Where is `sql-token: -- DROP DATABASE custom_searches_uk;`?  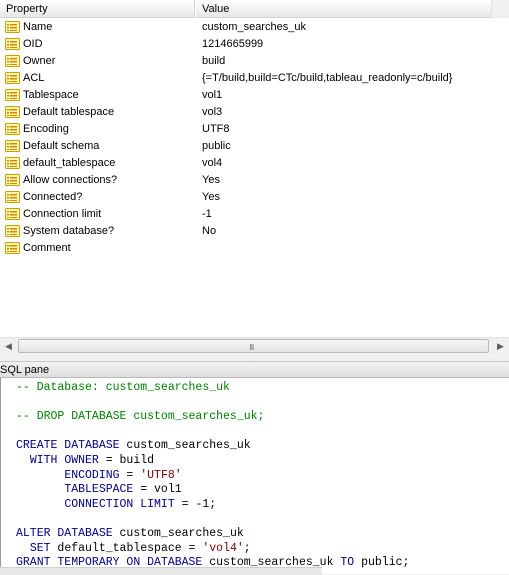 sql-token: -- DROP DATABASE custom_searches_uk; is located at coordinates (140, 417).